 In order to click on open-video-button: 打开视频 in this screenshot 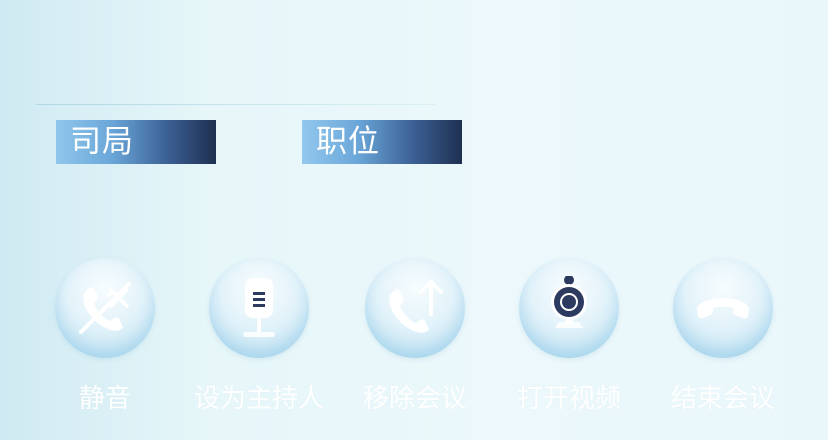, I will do `click(569, 341)`.